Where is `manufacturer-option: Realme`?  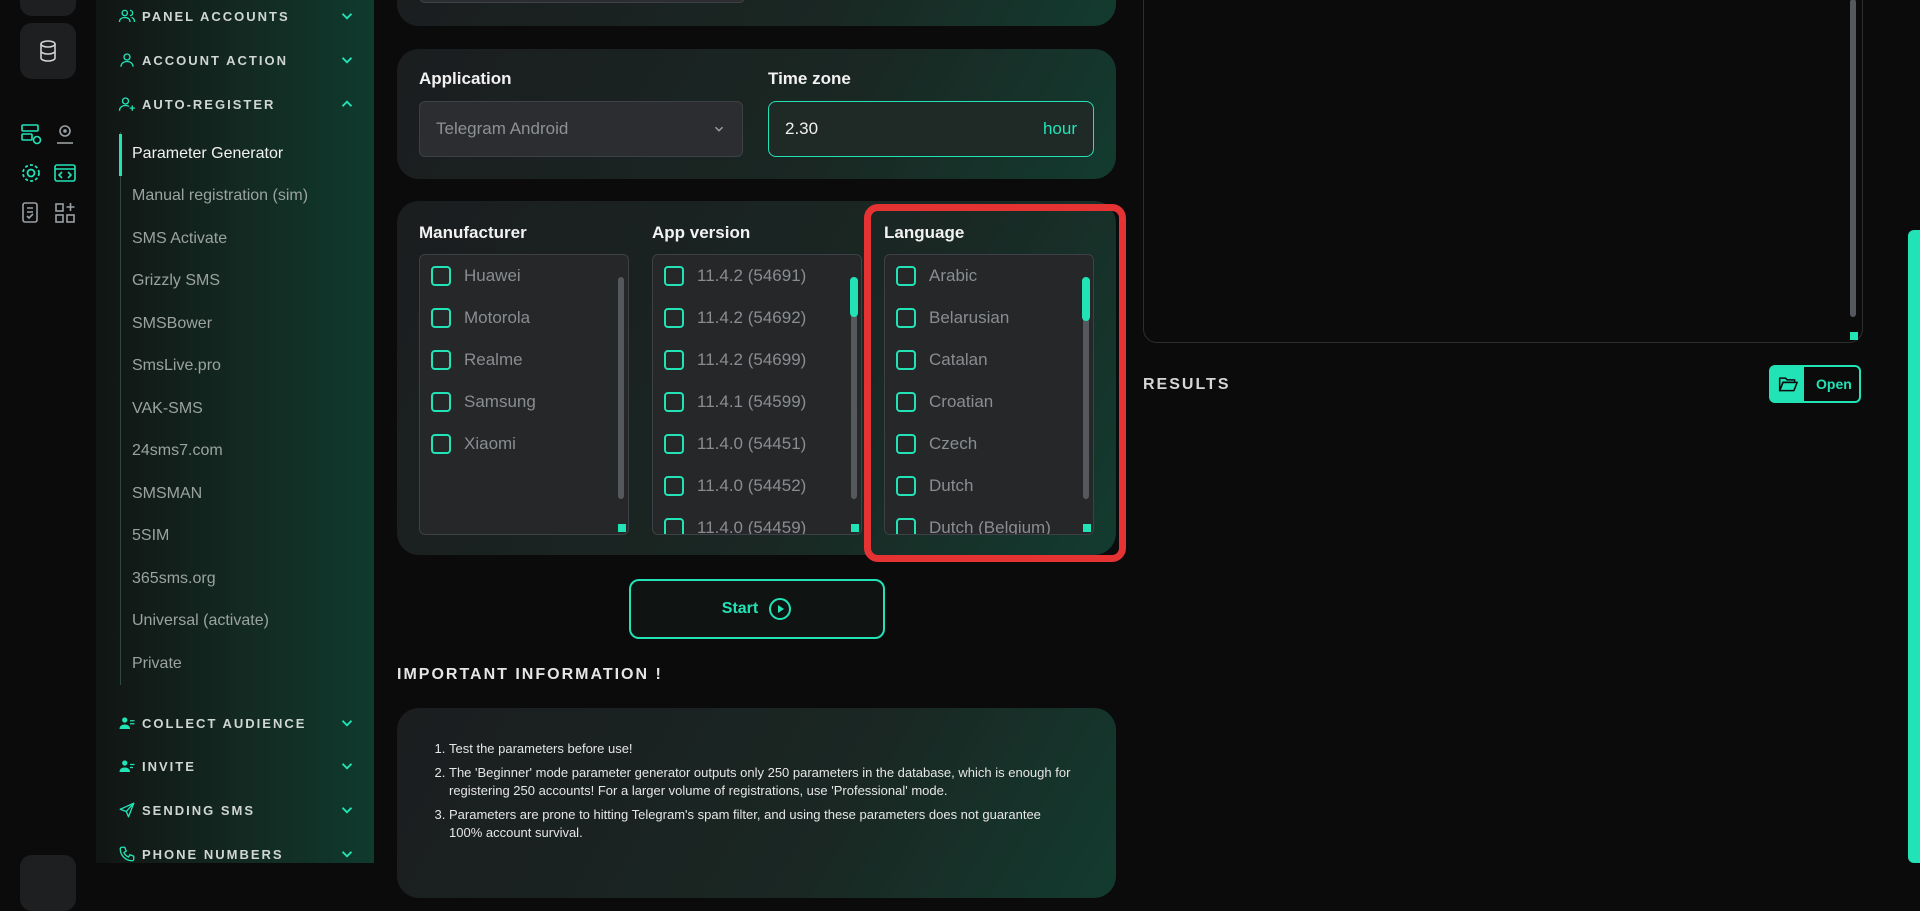
manufacturer-option: Realme is located at coordinates (477, 360).